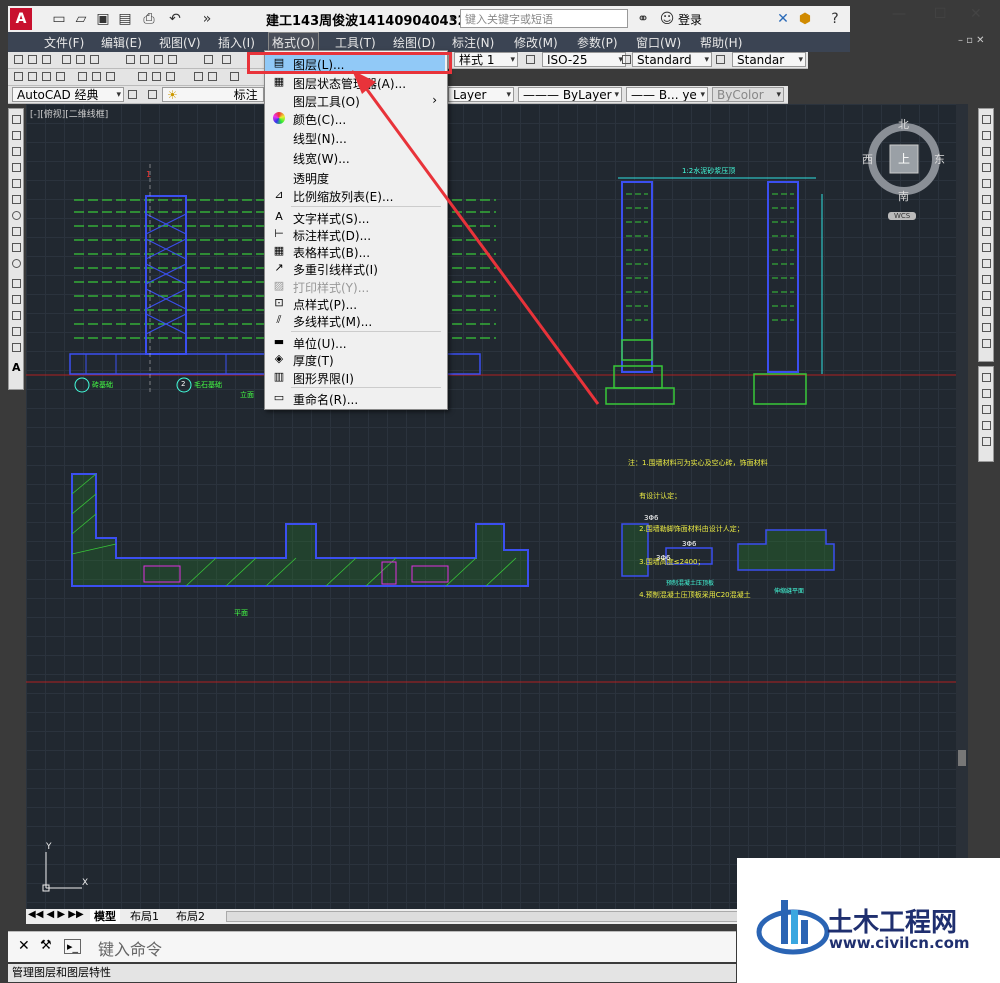  I want to click on vertical-scrollbar, so click(962, 506).